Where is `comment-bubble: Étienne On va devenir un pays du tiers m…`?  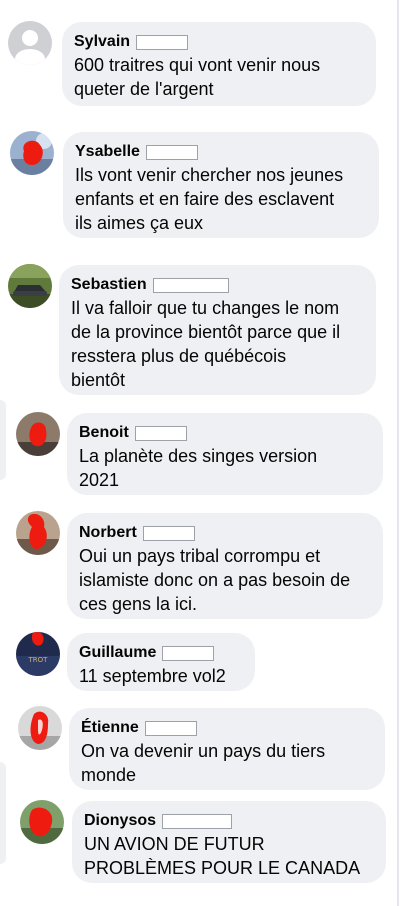
comment-bubble: Étienne On va devenir un pays du tiers m… is located at coordinates (227, 749).